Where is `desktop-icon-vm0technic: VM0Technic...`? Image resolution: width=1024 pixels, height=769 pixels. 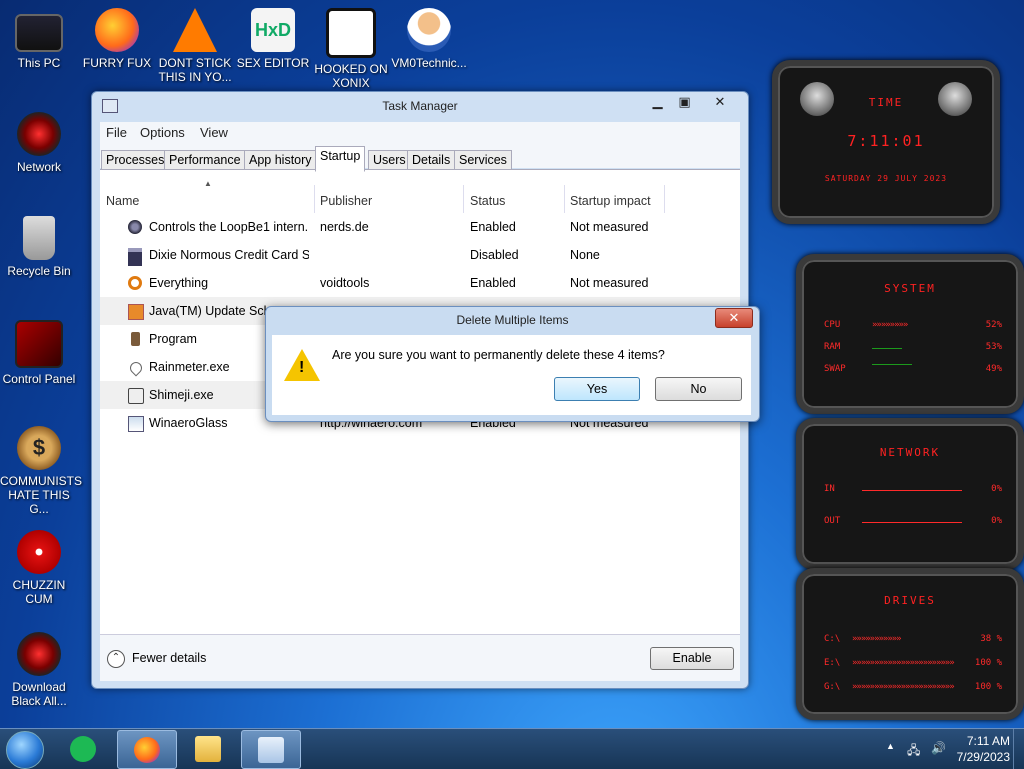
desktop-icon-vm0technic: VM0Technic... is located at coordinates (429, 39).